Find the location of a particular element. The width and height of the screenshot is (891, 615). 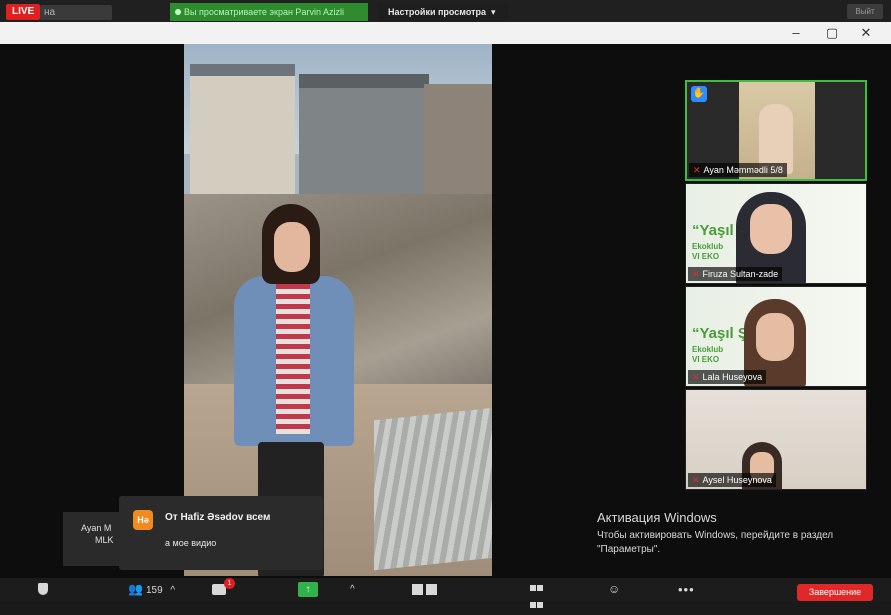

activation-title: Активация Windows is located at coordinates (657, 517).